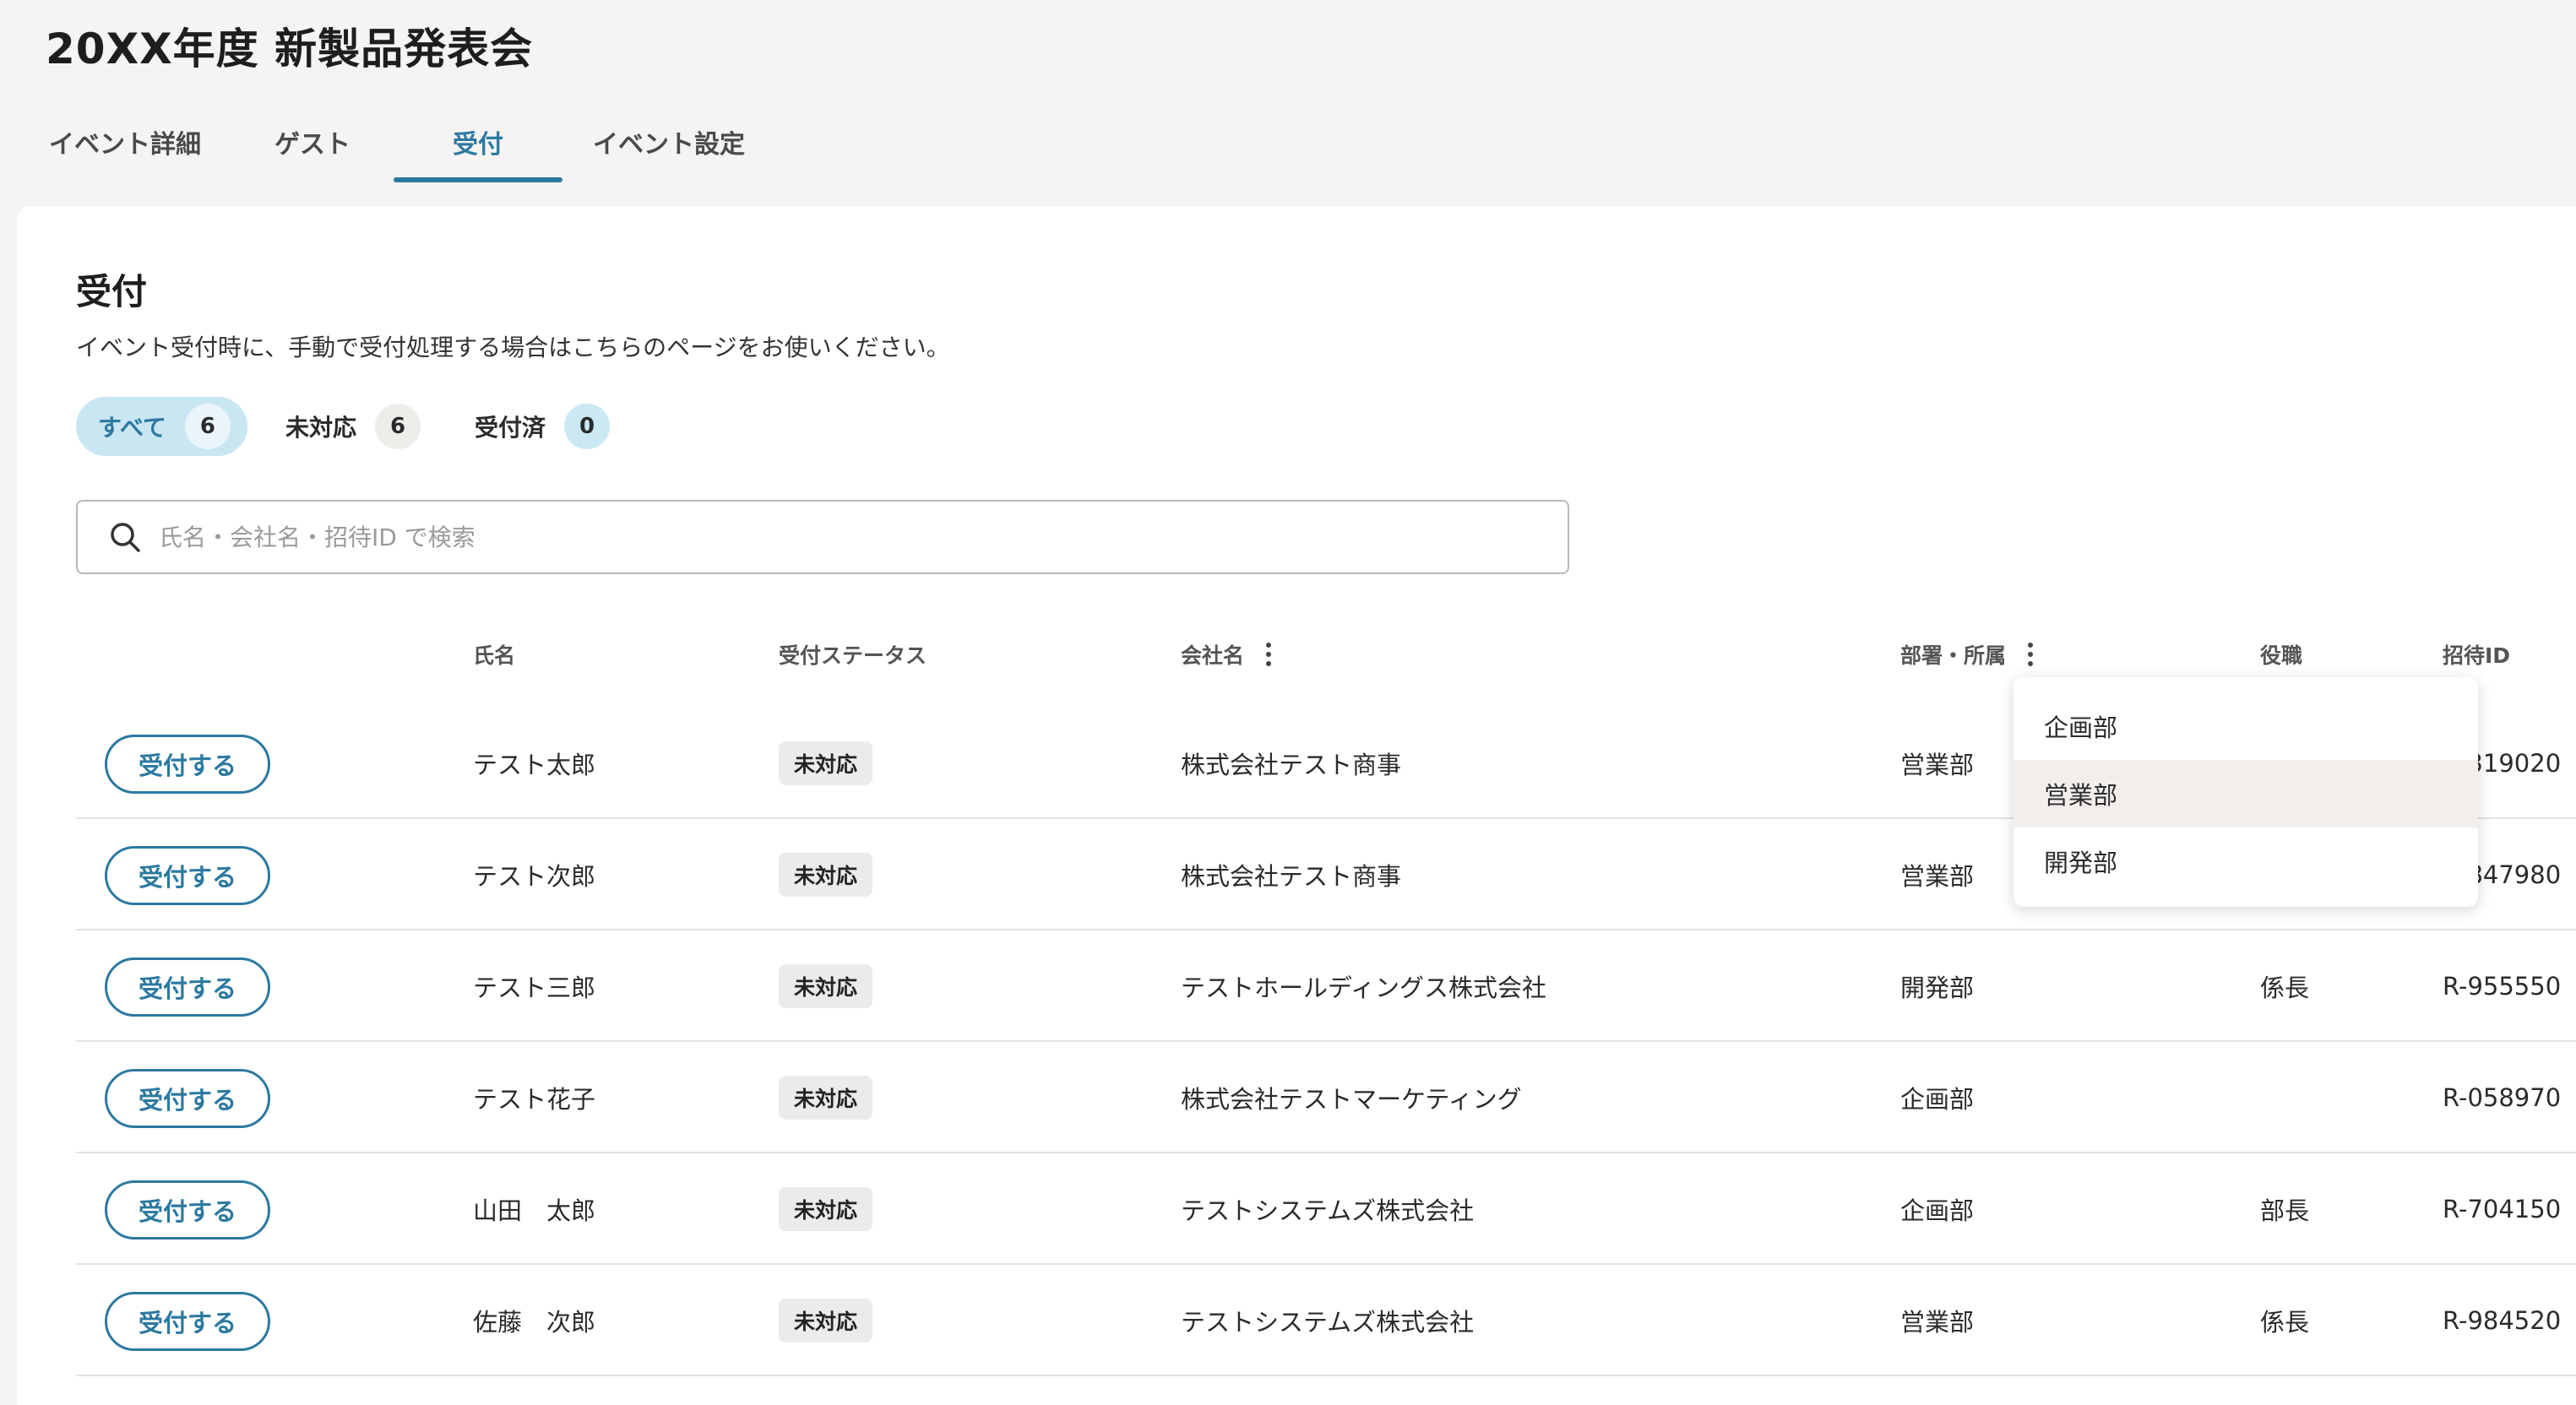 This screenshot has width=2576, height=1405. Describe the element at coordinates (668, 141) in the screenshot. I see `tab-event-settings: イベント設定` at that location.